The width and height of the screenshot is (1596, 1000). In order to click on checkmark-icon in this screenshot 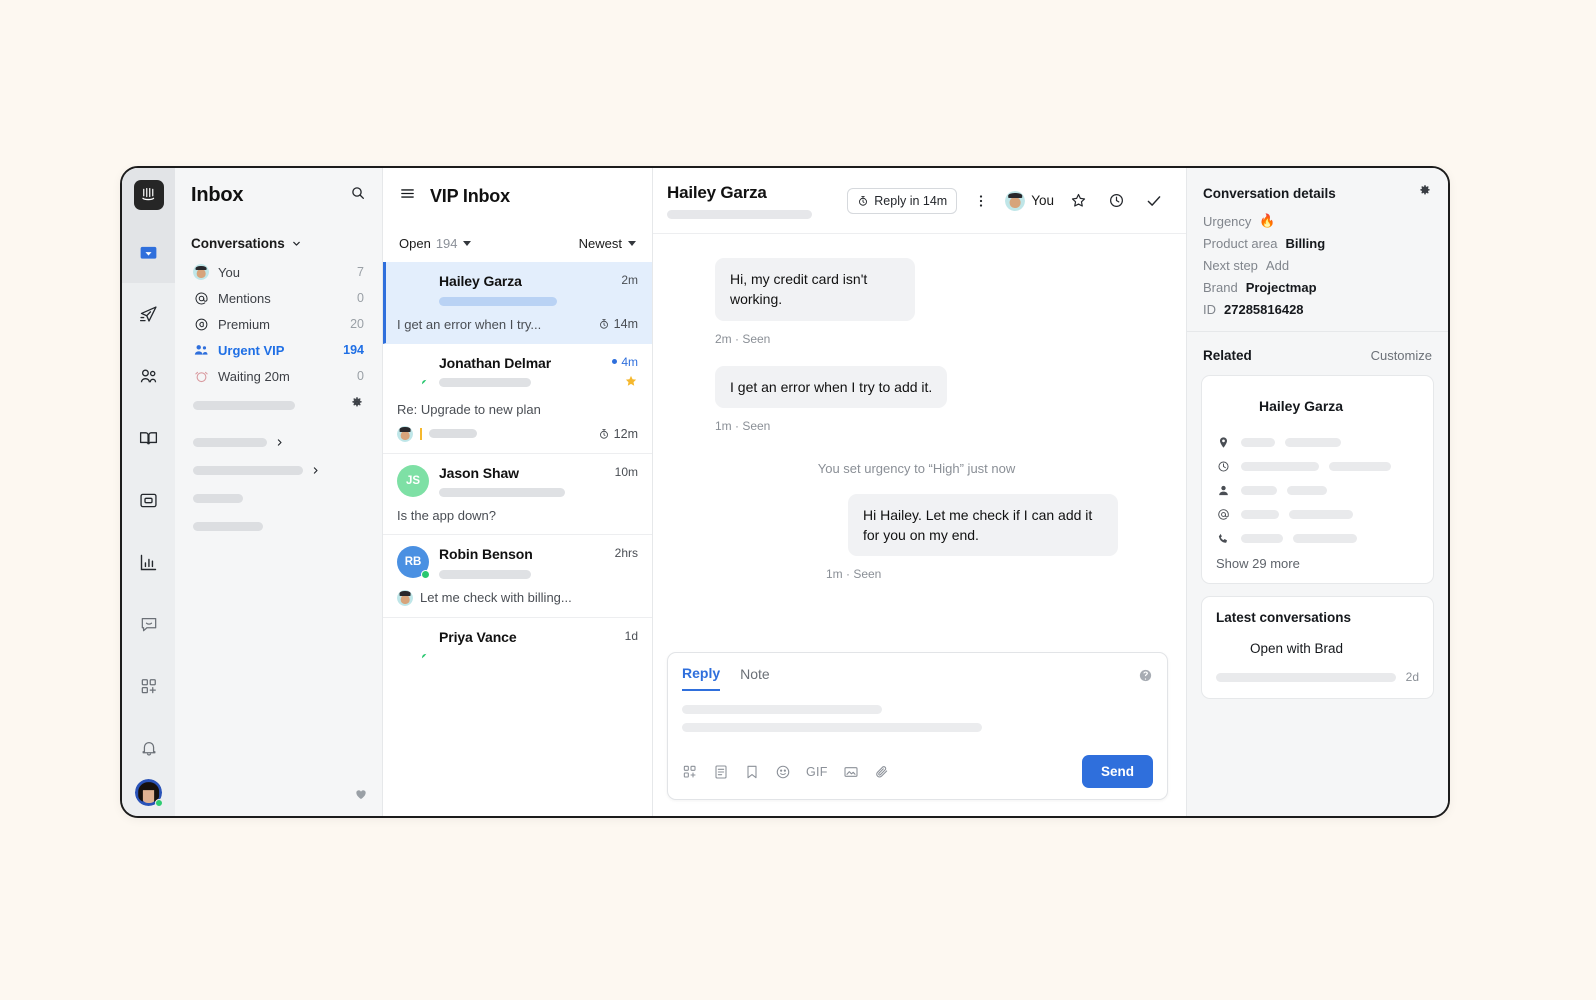, I will do `click(1154, 201)`.